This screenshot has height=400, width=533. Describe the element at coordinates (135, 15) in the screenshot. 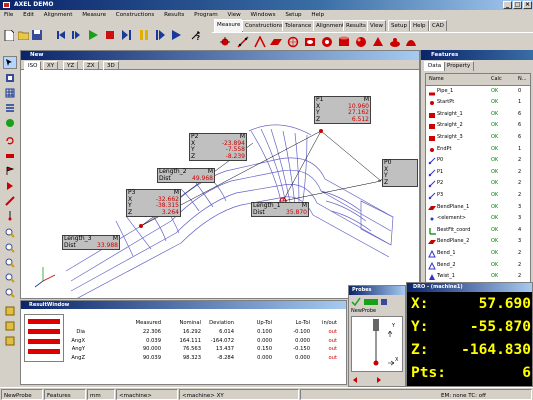

I see `menu-constructions: Constructions` at that location.